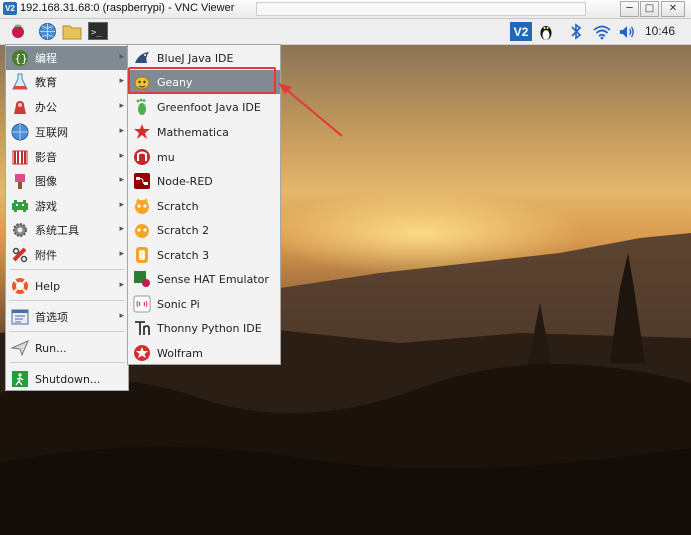 The image size is (691, 535). I want to click on globe-icon, so click(47, 31).